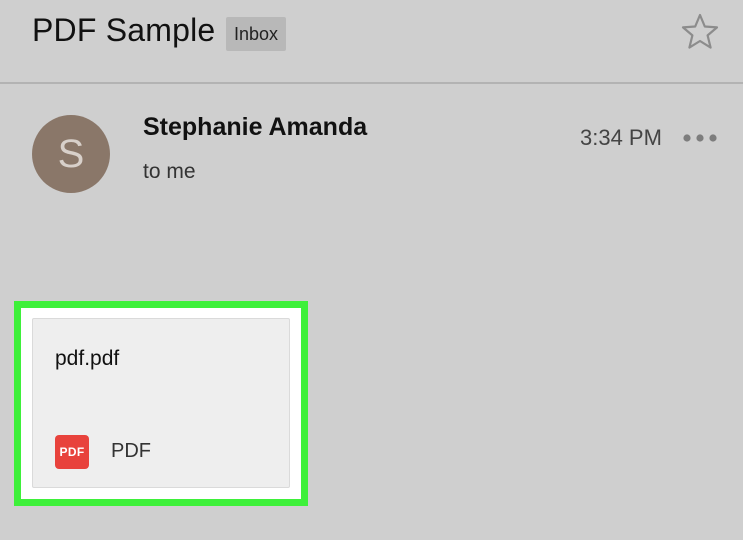 The width and height of the screenshot is (743, 540). Describe the element at coordinates (124, 30) in the screenshot. I see `email-subject: PDF Sample` at that location.